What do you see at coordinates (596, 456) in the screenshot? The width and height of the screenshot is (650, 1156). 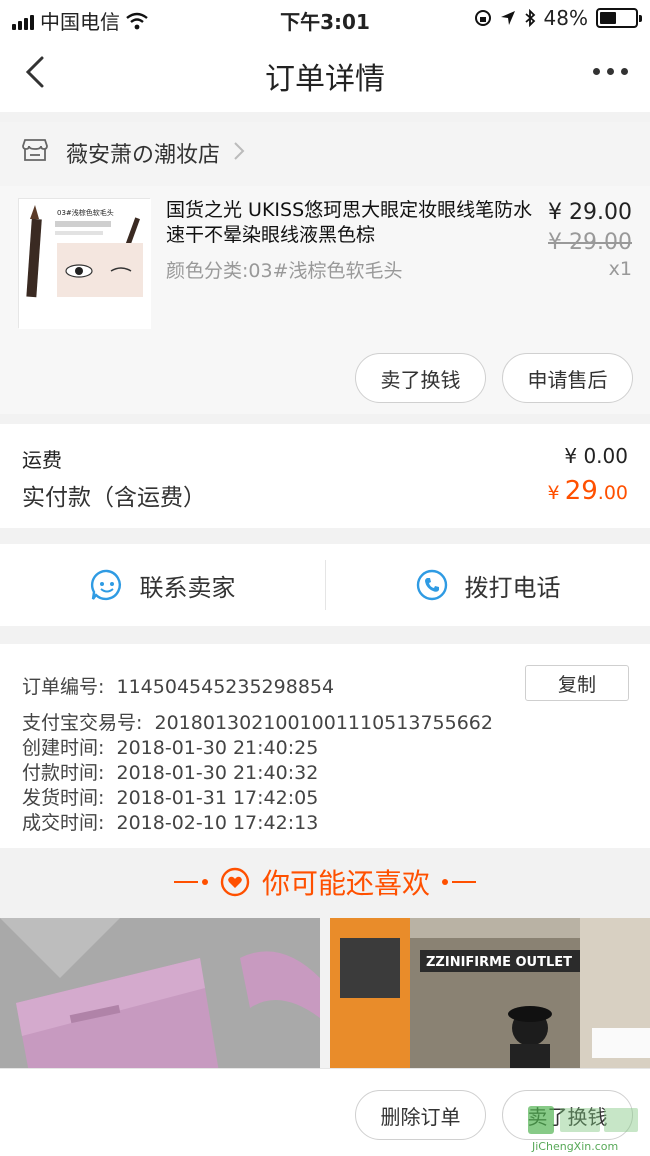 I see `shipping-value: ¥ 0.00` at bounding box center [596, 456].